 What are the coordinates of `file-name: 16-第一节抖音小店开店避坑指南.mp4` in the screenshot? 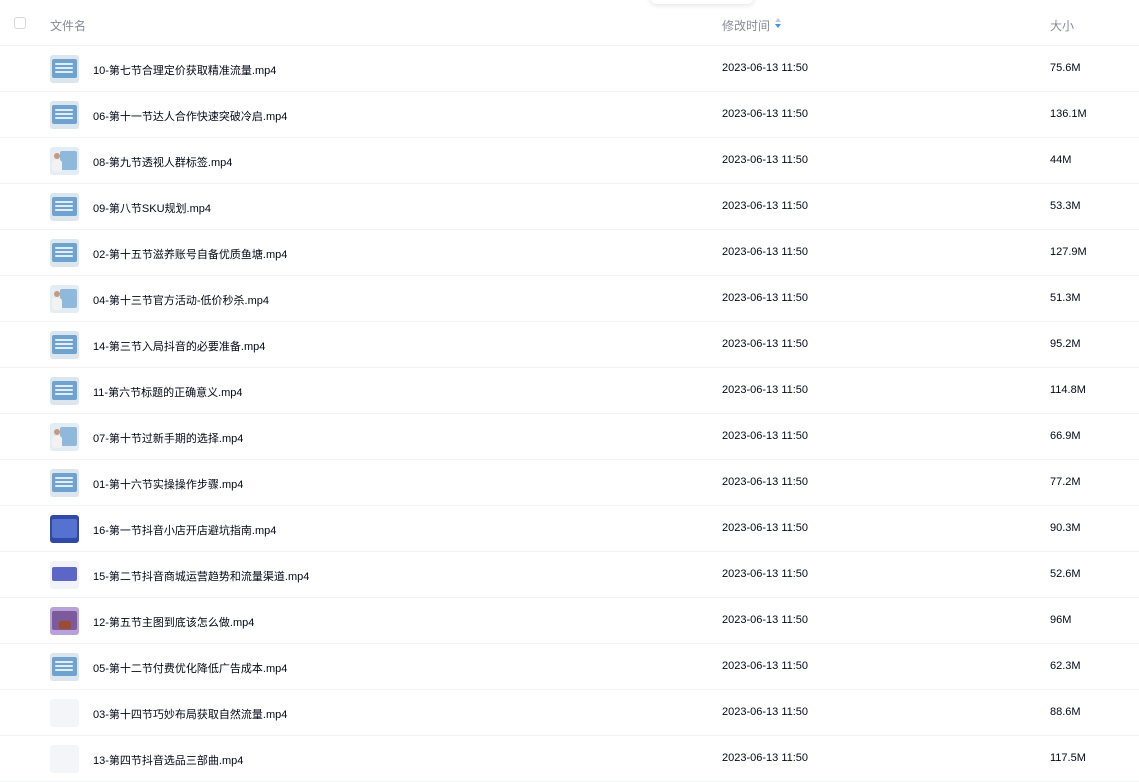 It's located at (184, 530).